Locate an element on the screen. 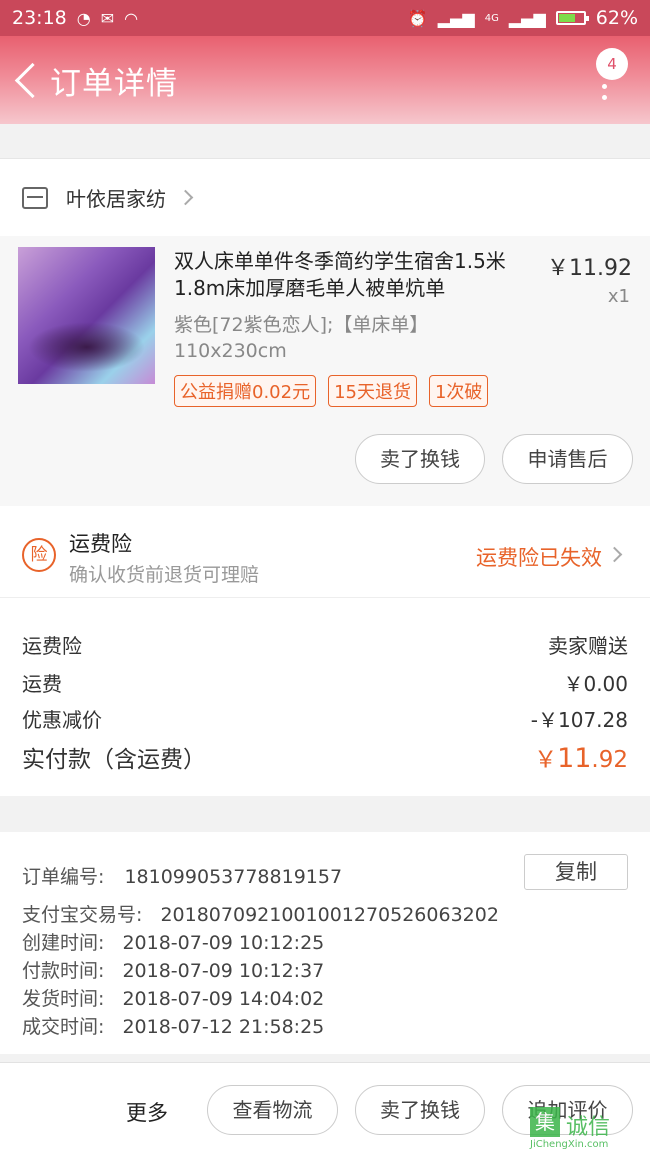 Image resolution: width=650 pixels, height=1155 pixels. product-quantity: x1 is located at coordinates (618, 296).